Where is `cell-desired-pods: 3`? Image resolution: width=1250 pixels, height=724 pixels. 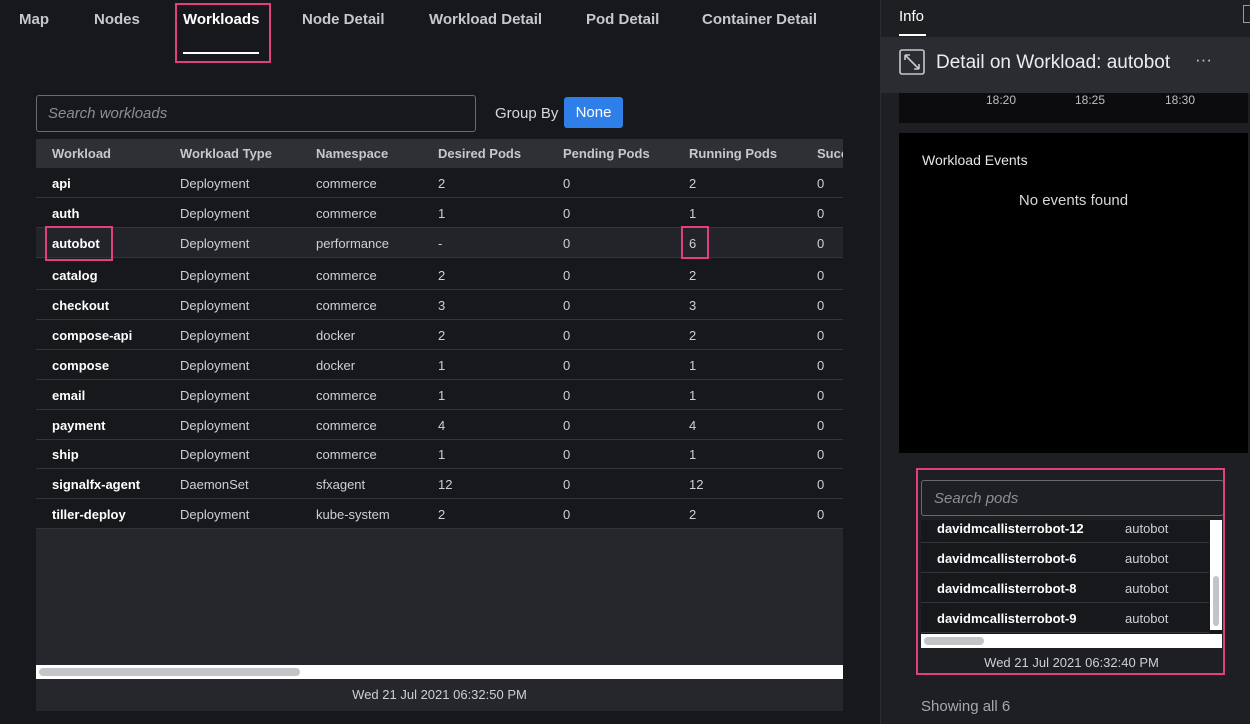 cell-desired-pods: 3 is located at coordinates (442, 305).